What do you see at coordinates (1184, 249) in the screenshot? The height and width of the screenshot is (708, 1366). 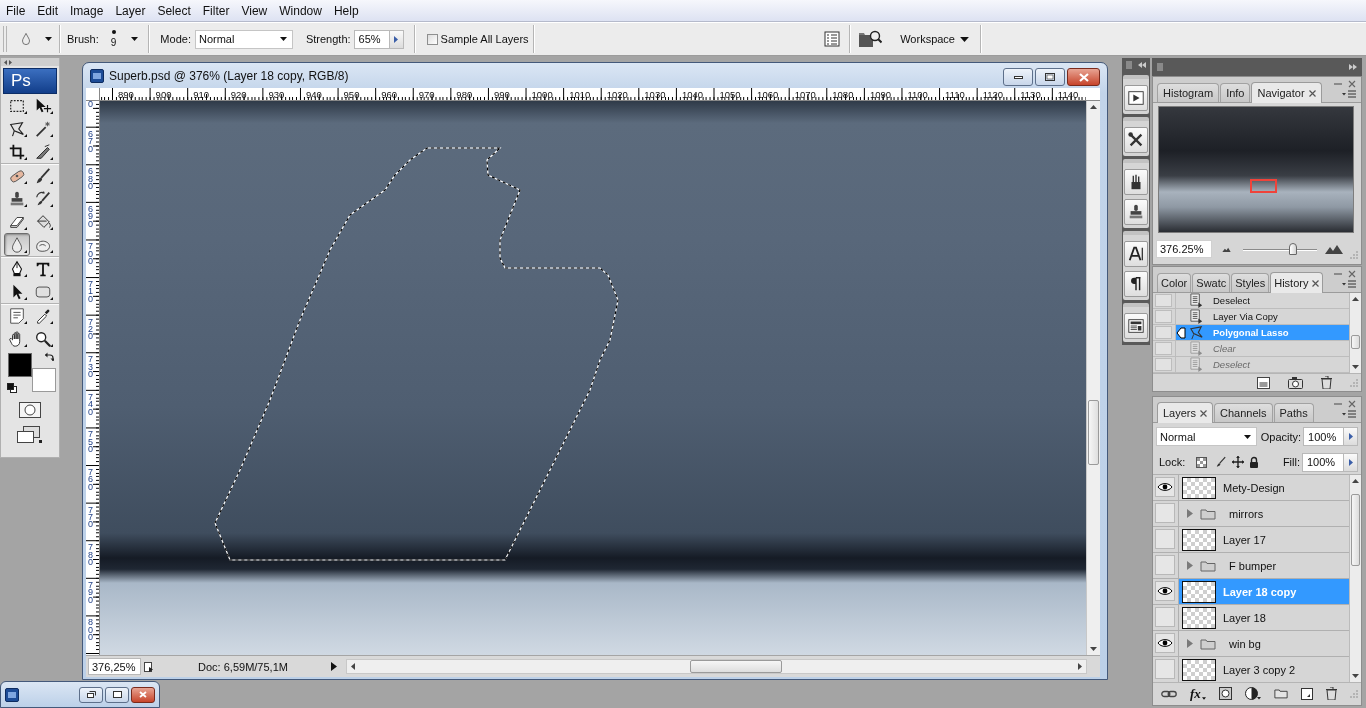 I see `zoom-field: 376.25%` at bounding box center [1184, 249].